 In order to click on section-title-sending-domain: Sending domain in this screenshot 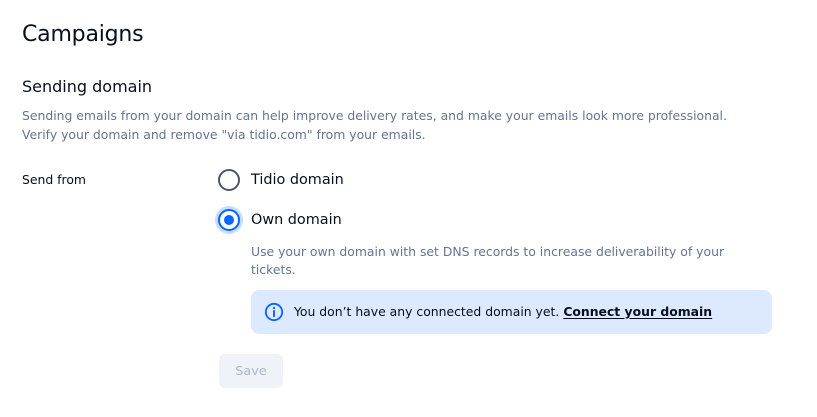, I will do `click(87, 86)`.